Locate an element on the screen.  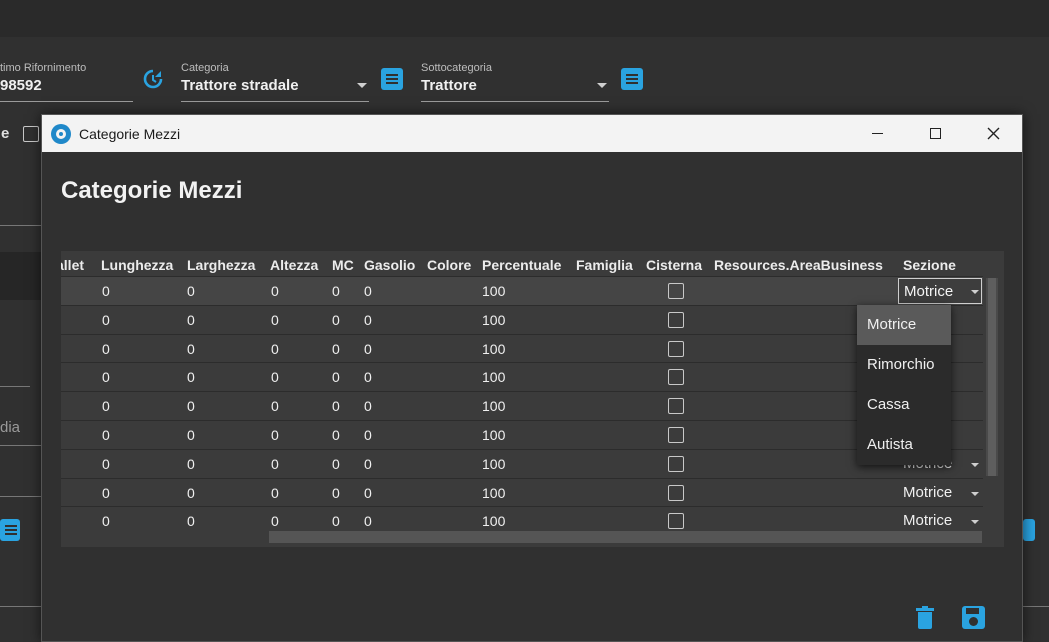
dropdown-option: Autista is located at coordinates (904, 445).